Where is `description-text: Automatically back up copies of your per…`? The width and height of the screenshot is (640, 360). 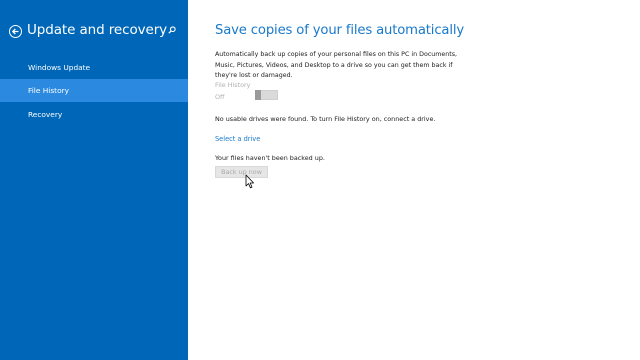 description-text: Automatically back up copies of your per… is located at coordinates (336, 65).